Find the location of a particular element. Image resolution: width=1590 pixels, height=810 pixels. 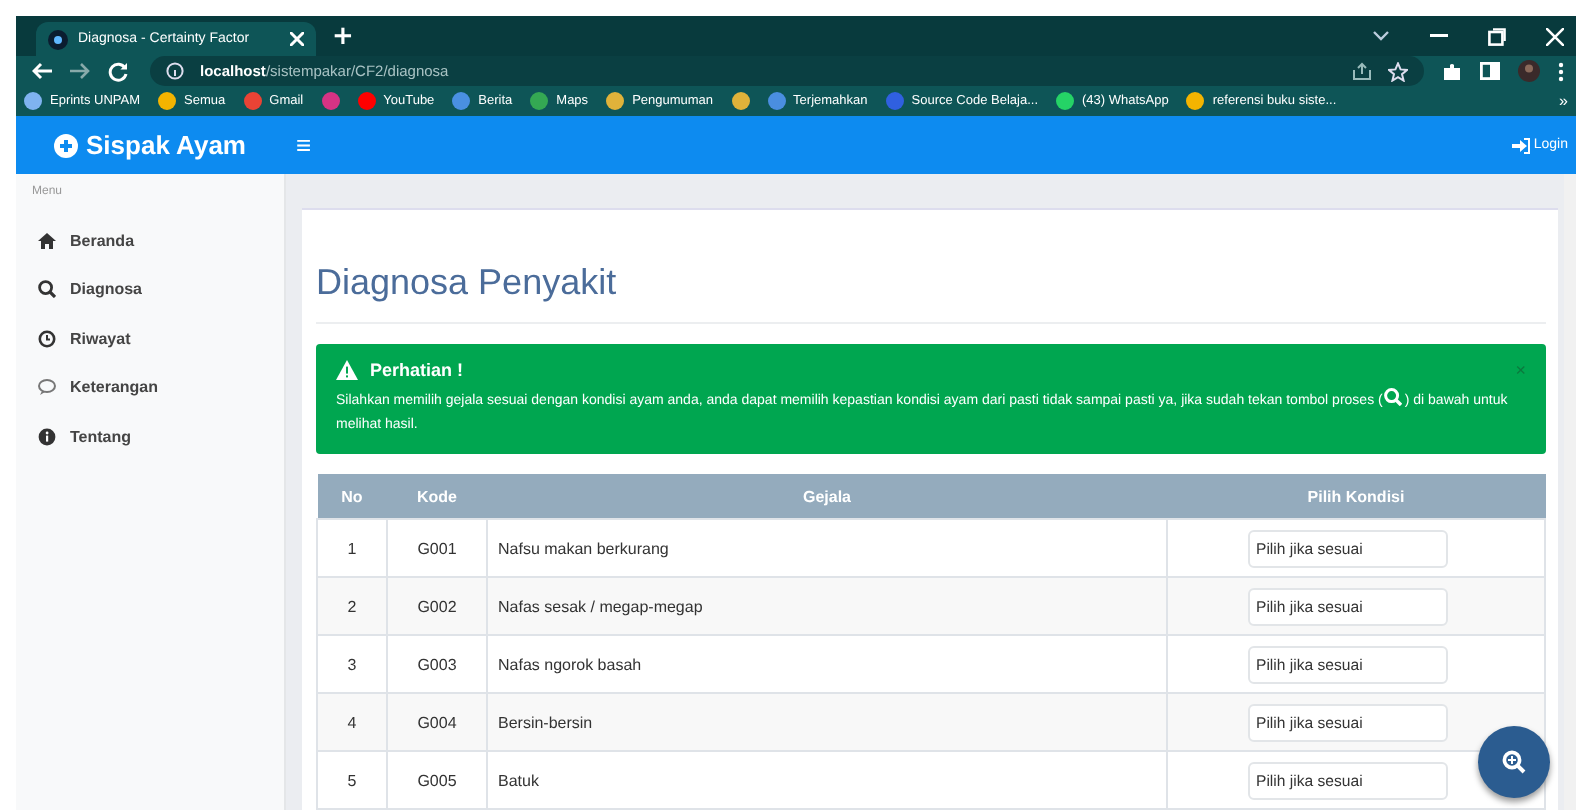

restore-icon is located at coordinates (1497, 36).